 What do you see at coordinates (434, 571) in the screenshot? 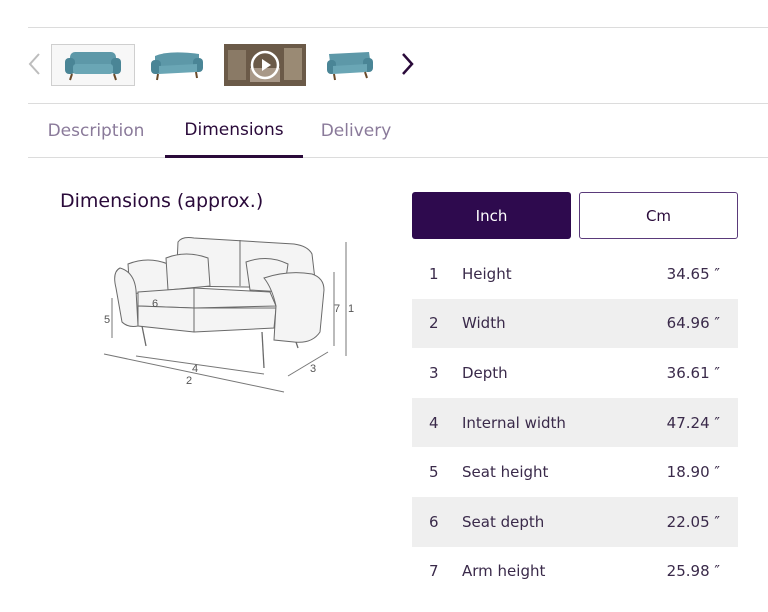
I see `row-number: 7` at bounding box center [434, 571].